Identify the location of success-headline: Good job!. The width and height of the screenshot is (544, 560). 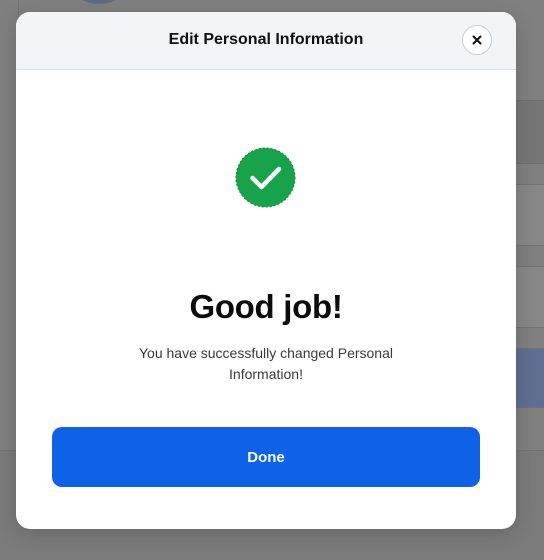
(266, 306).